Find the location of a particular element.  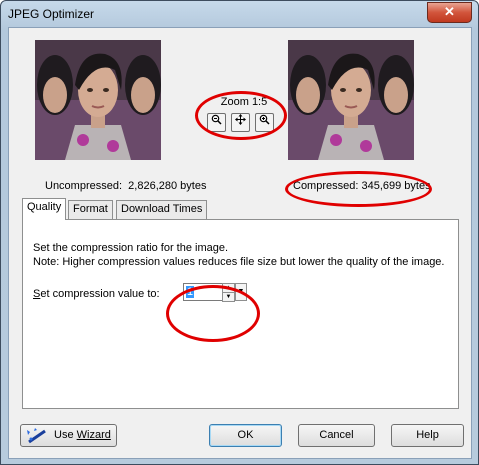

tab-download-times: Download Times is located at coordinates (162, 209).